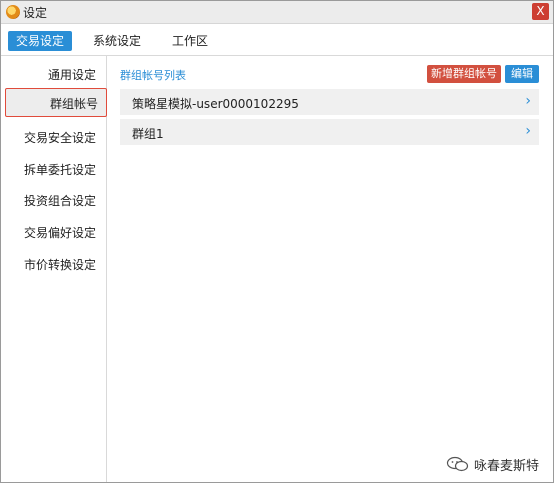 The width and height of the screenshot is (554, 483). I want to click on sidebar-item-label: 群组帐号, so click(73, 104).